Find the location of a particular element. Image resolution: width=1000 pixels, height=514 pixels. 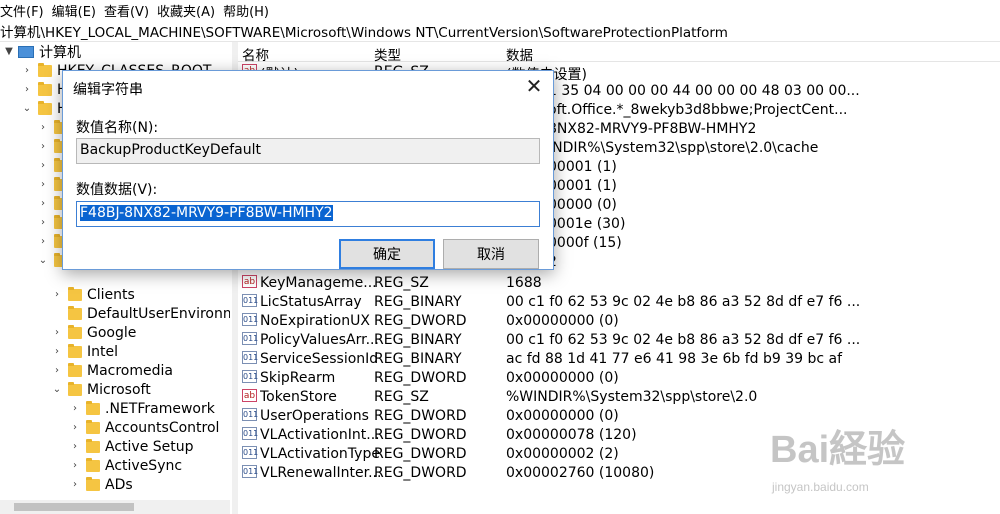

value-name-text: BackupProductKeyDefault is located at coordinates (171, 150).